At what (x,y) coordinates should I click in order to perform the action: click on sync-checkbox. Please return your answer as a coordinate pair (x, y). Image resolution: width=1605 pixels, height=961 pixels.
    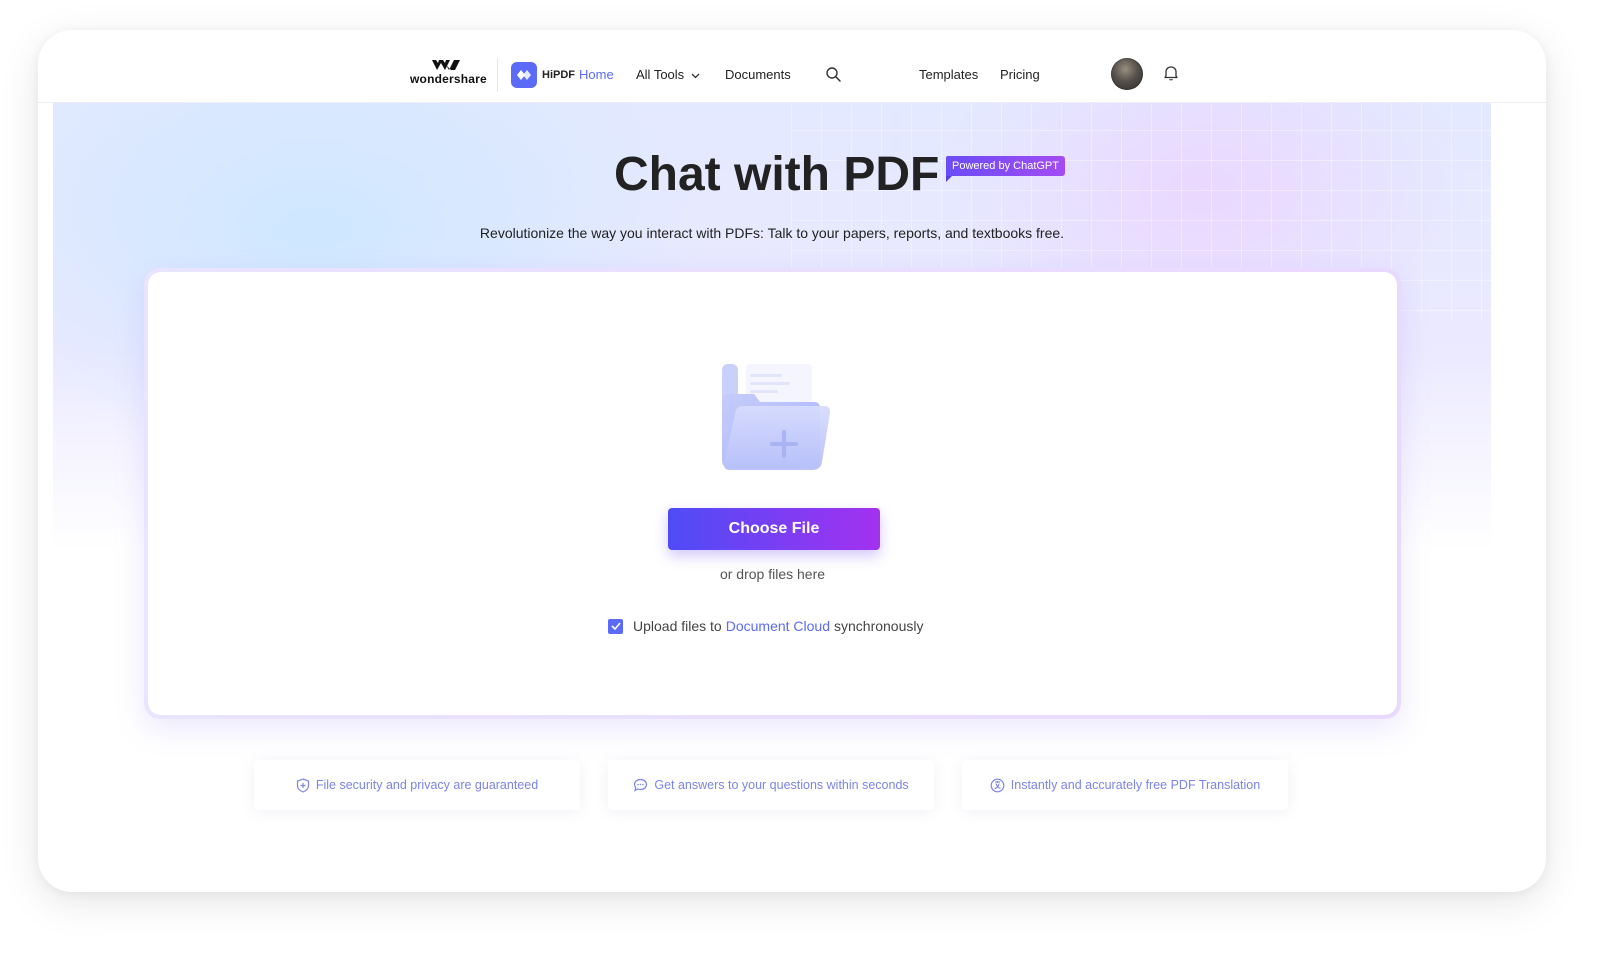
    Looking at the image, I should click on (615, 626).